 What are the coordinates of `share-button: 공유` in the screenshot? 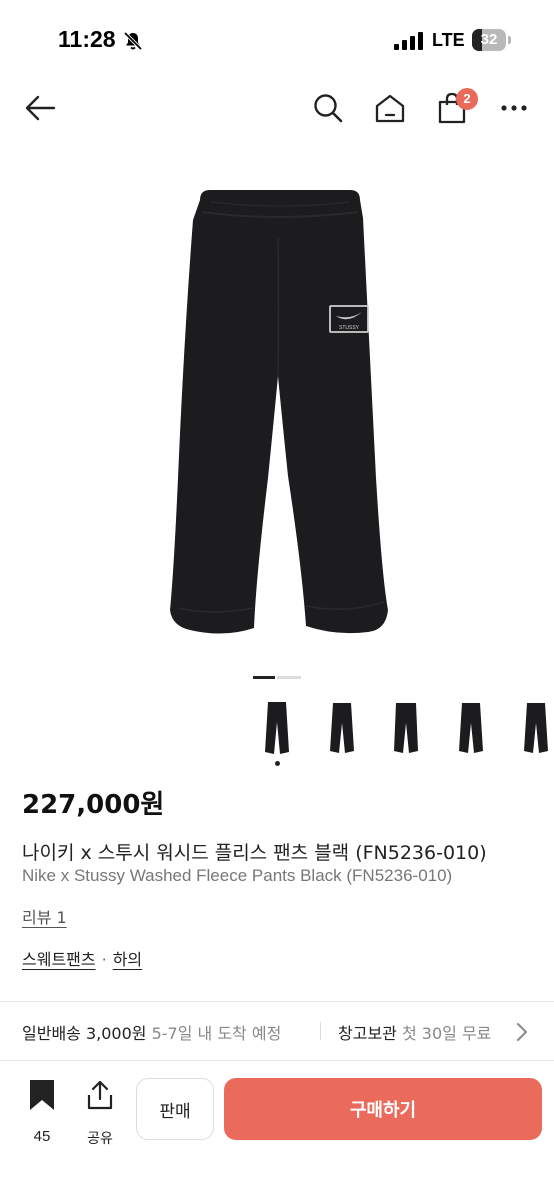 It's located at (100, 1113).